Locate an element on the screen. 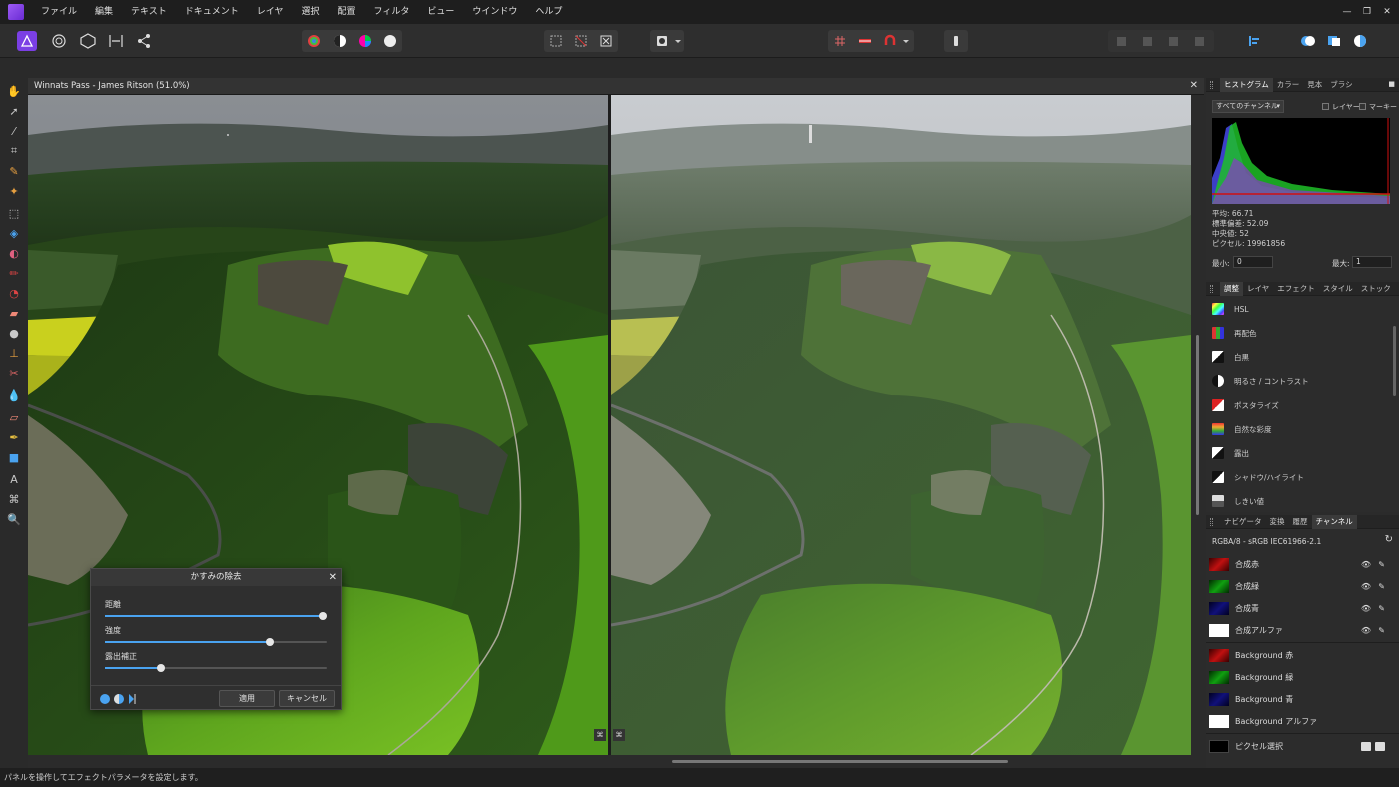 The image size is (1399, 787). align-icon is located at coordinates (1254, 41).